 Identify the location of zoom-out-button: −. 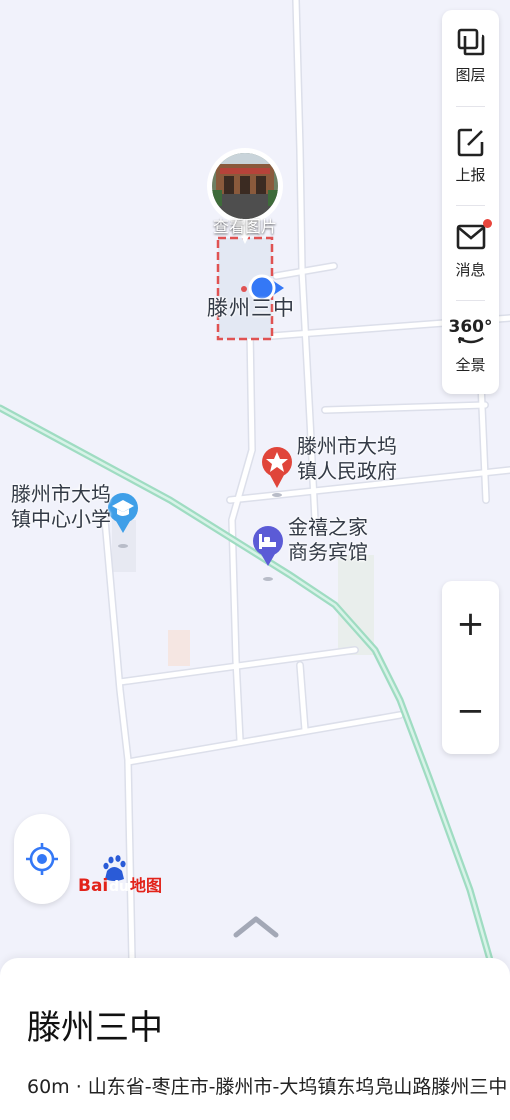
(470, 711).